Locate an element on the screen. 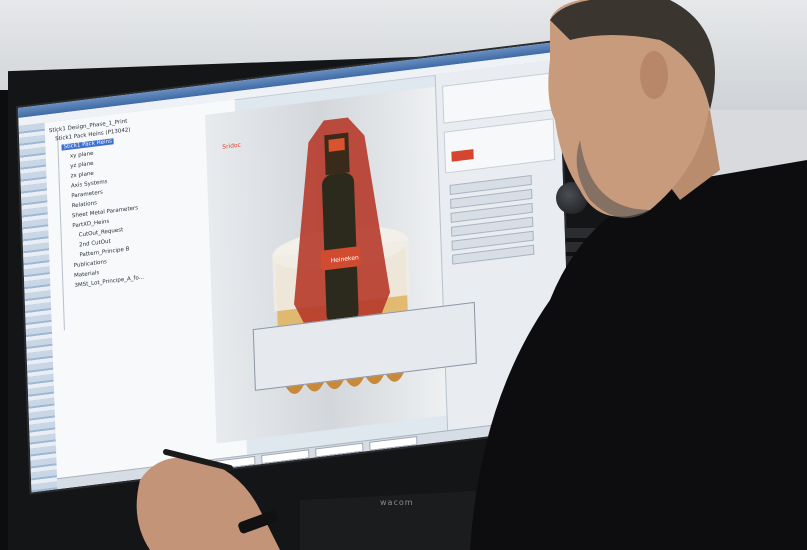 This screenshot has width=807, height=550. tree-item: zx plane is located at coordinates (82, 175).